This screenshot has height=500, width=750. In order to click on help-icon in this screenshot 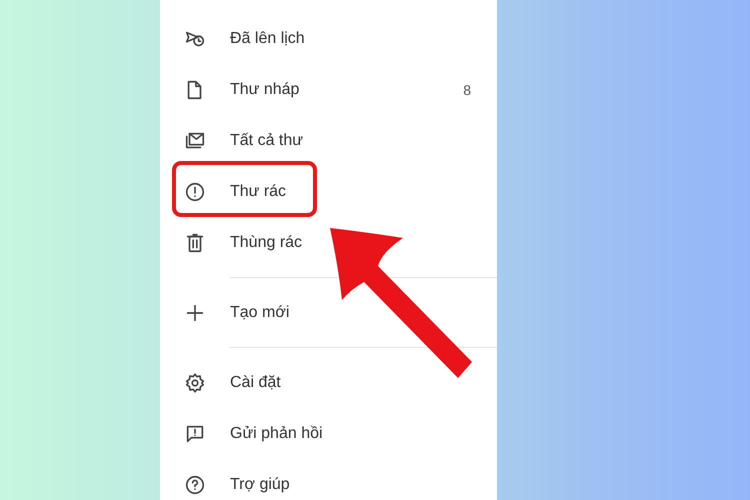, I will do `click(195, 485)`.